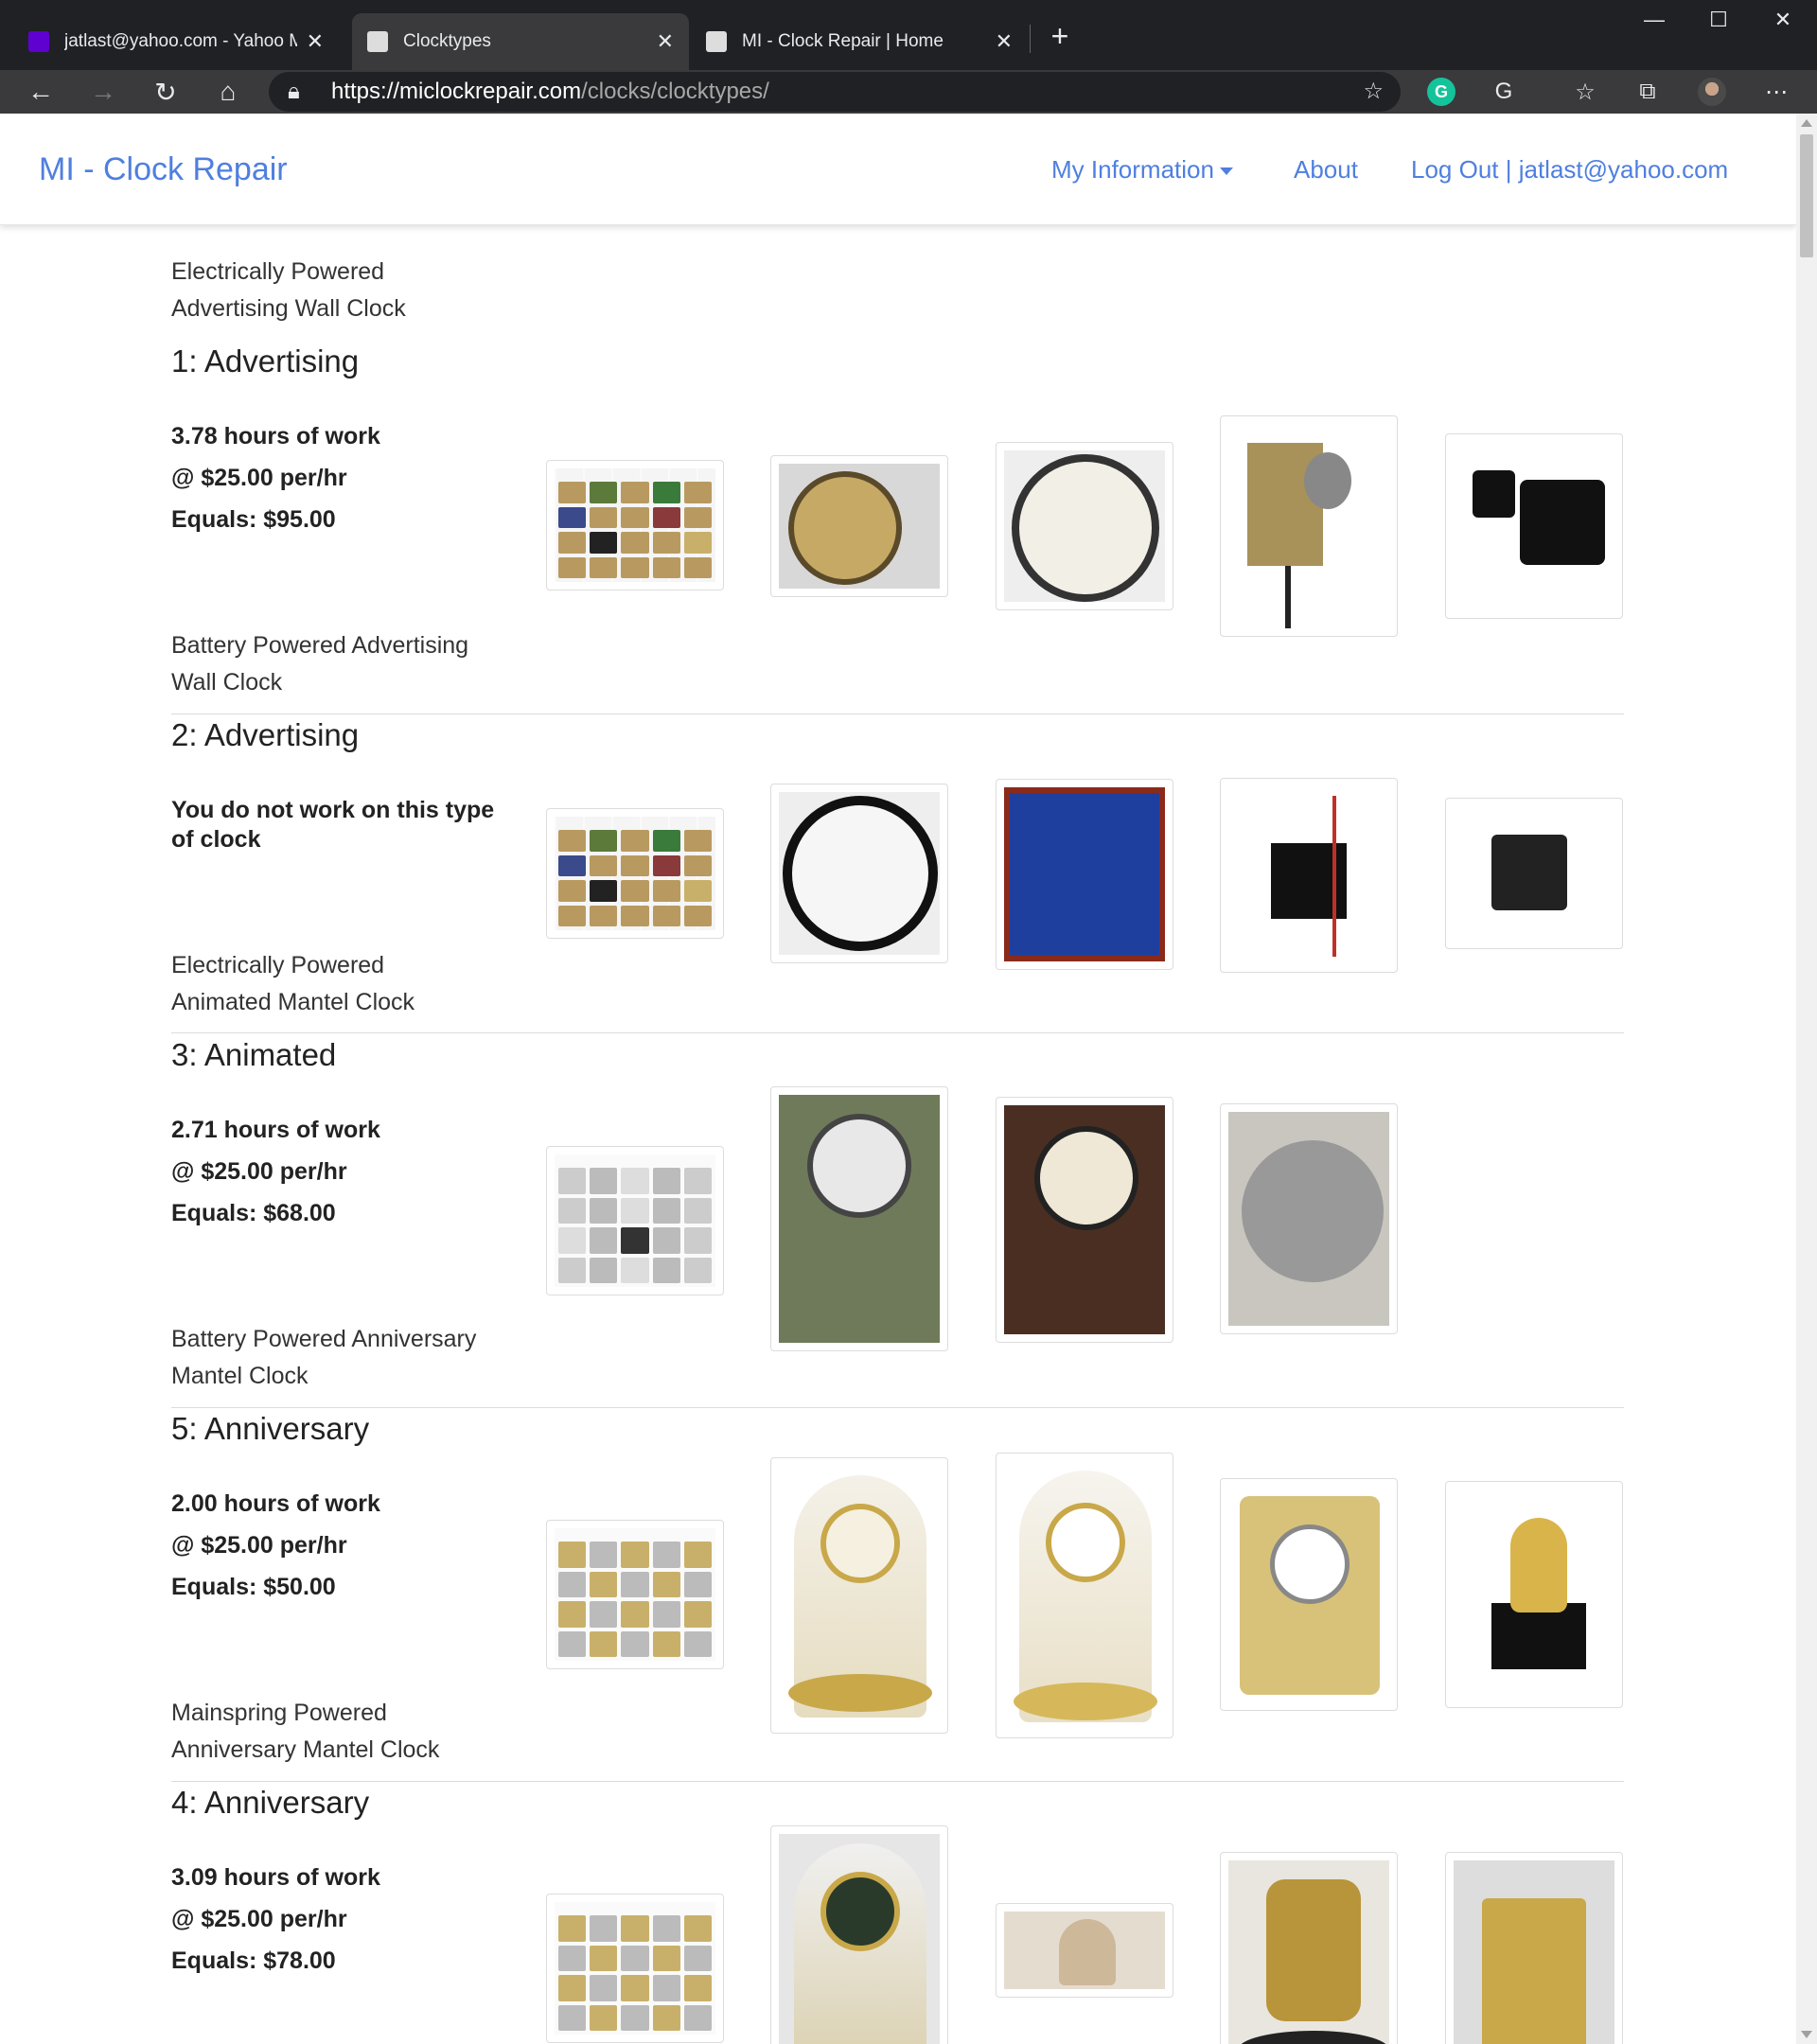 Image resolution: width=1817 pixels, height=2044 pixels. What do you see at coordinates (253, 519) in the screenshot?
I see `total-cost: Equals: $95.00` at bounding box center [253, 519].